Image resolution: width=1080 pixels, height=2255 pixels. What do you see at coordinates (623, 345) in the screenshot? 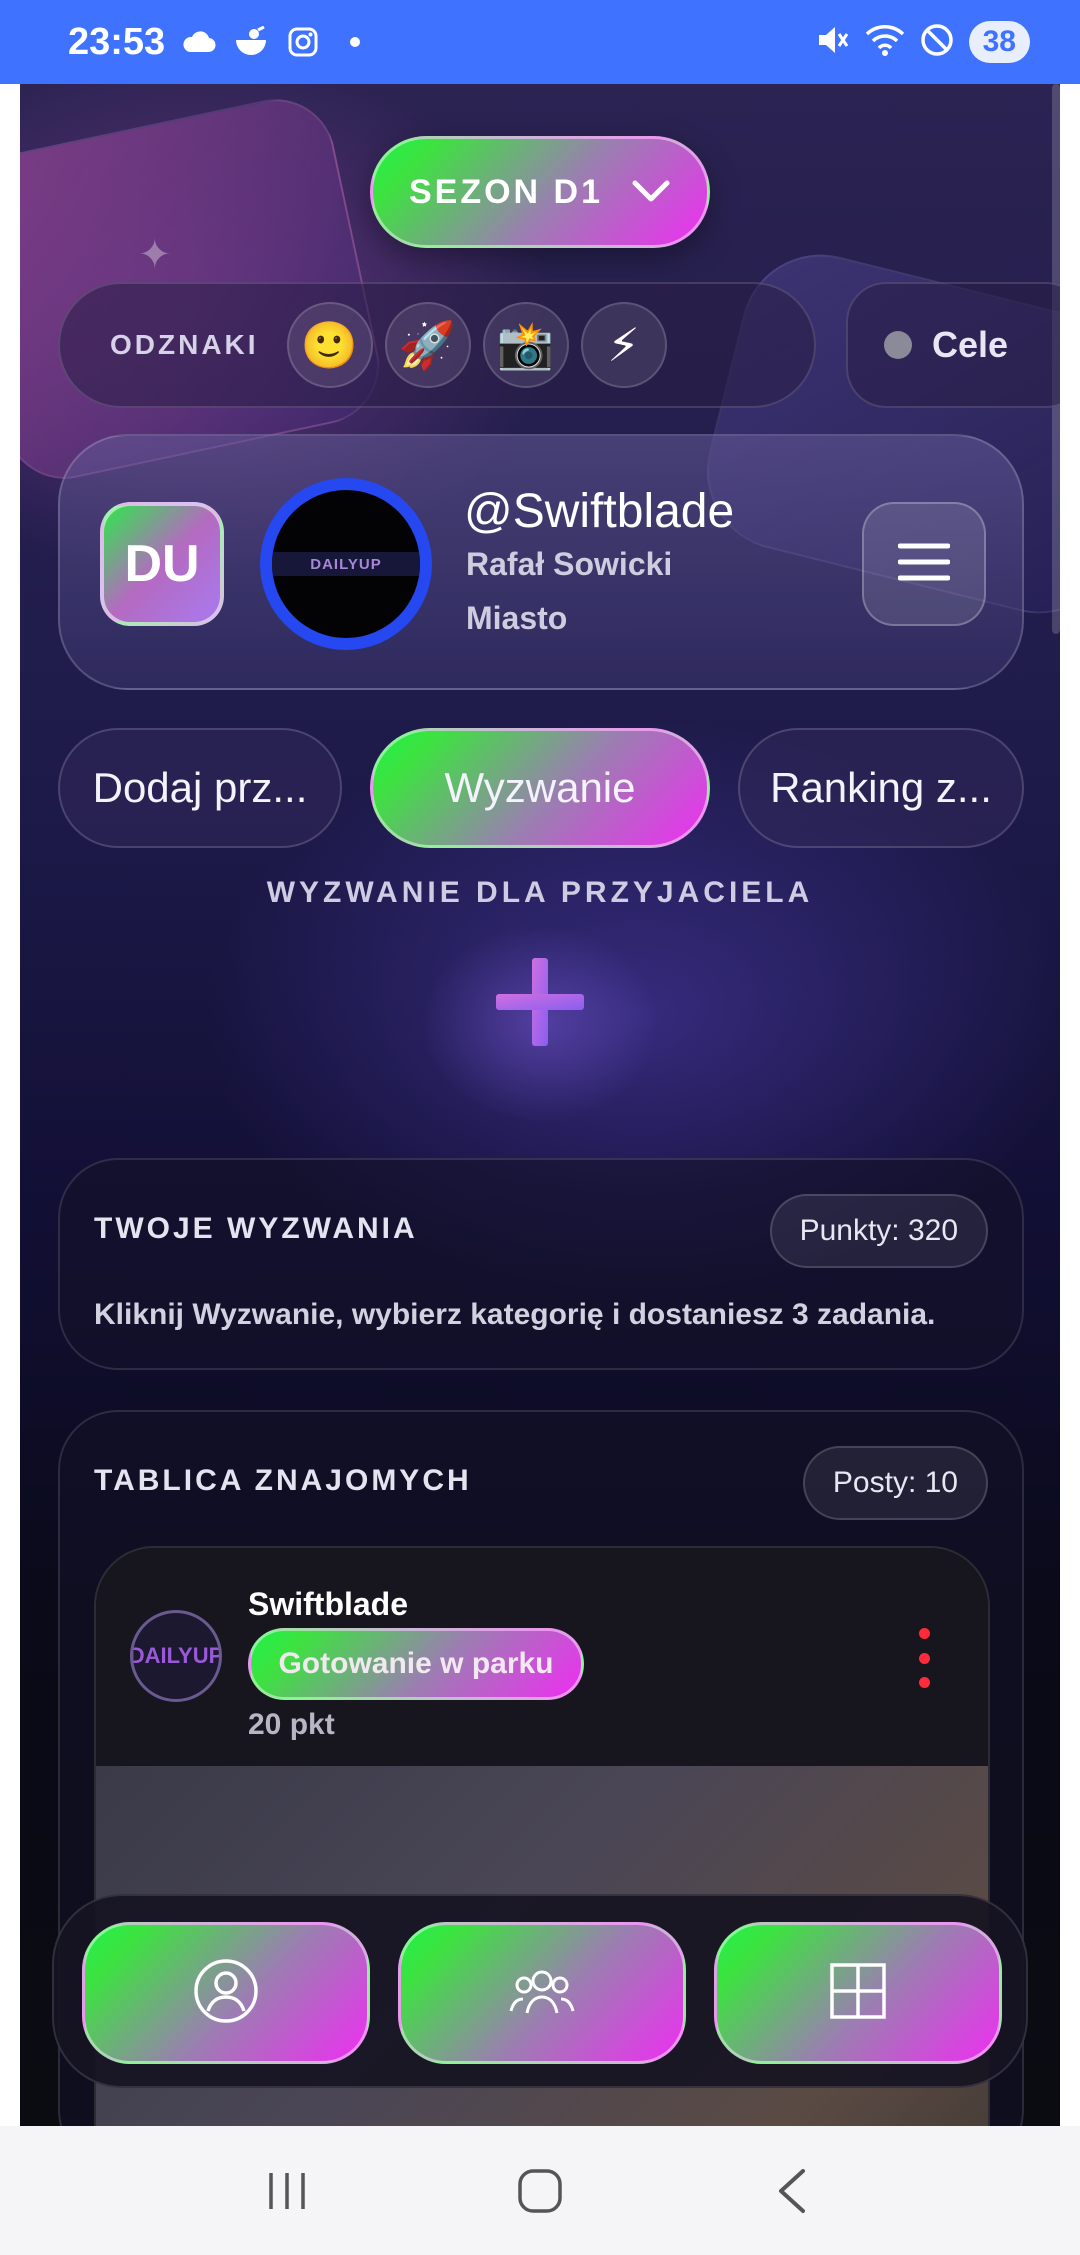
I see `badge-lightning-icon: ⚡` at bounding box center [623, 345].